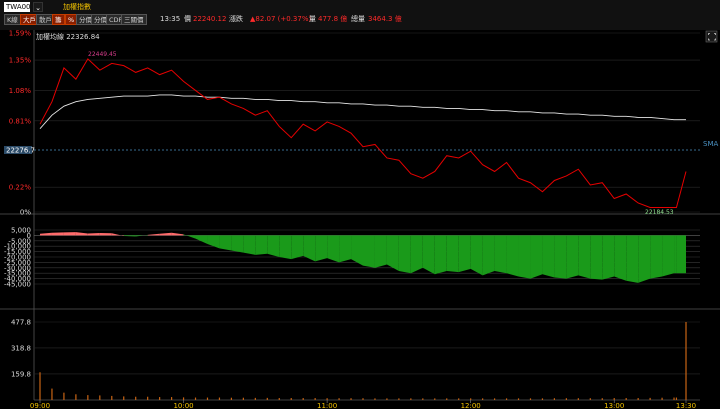  I want to click on symbol-dropdown-button: ⌄, so click(38, 7).